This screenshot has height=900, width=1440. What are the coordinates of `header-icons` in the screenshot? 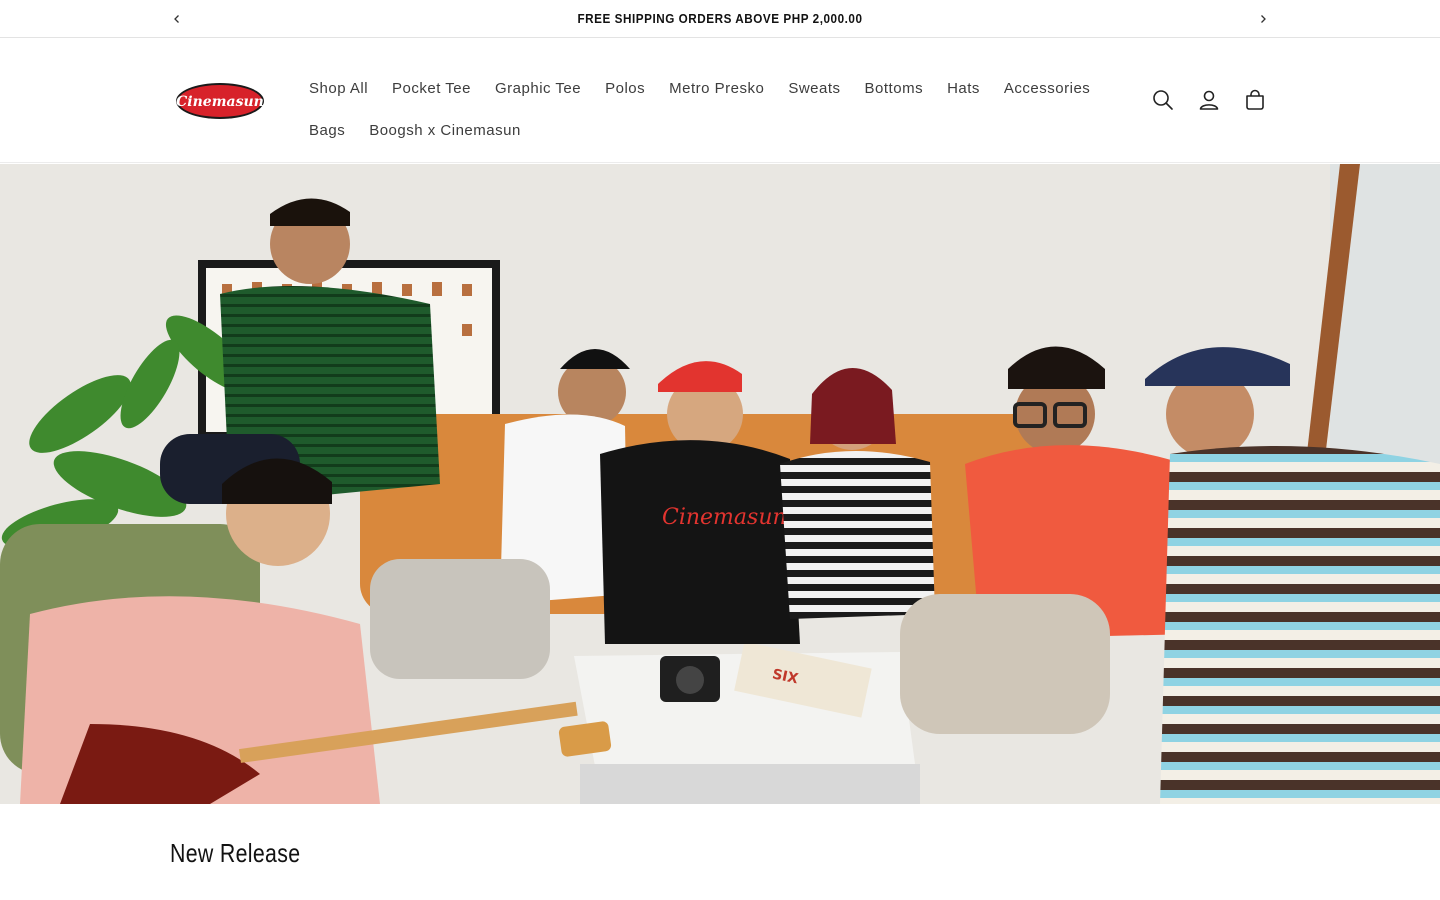 It's located at (1209, 100).